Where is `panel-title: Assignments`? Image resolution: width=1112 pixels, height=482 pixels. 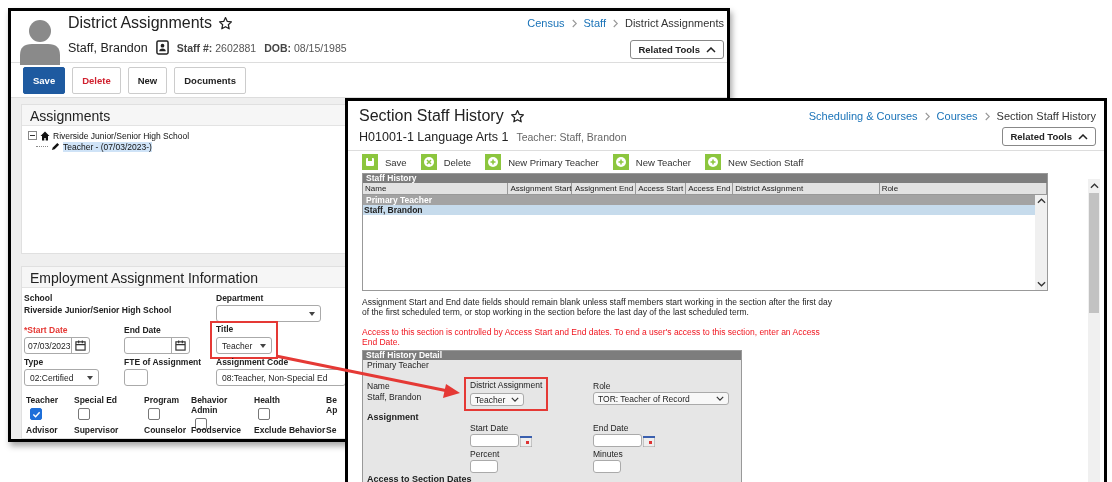
panel-title: Assignments is located at coordinates (70, 116).